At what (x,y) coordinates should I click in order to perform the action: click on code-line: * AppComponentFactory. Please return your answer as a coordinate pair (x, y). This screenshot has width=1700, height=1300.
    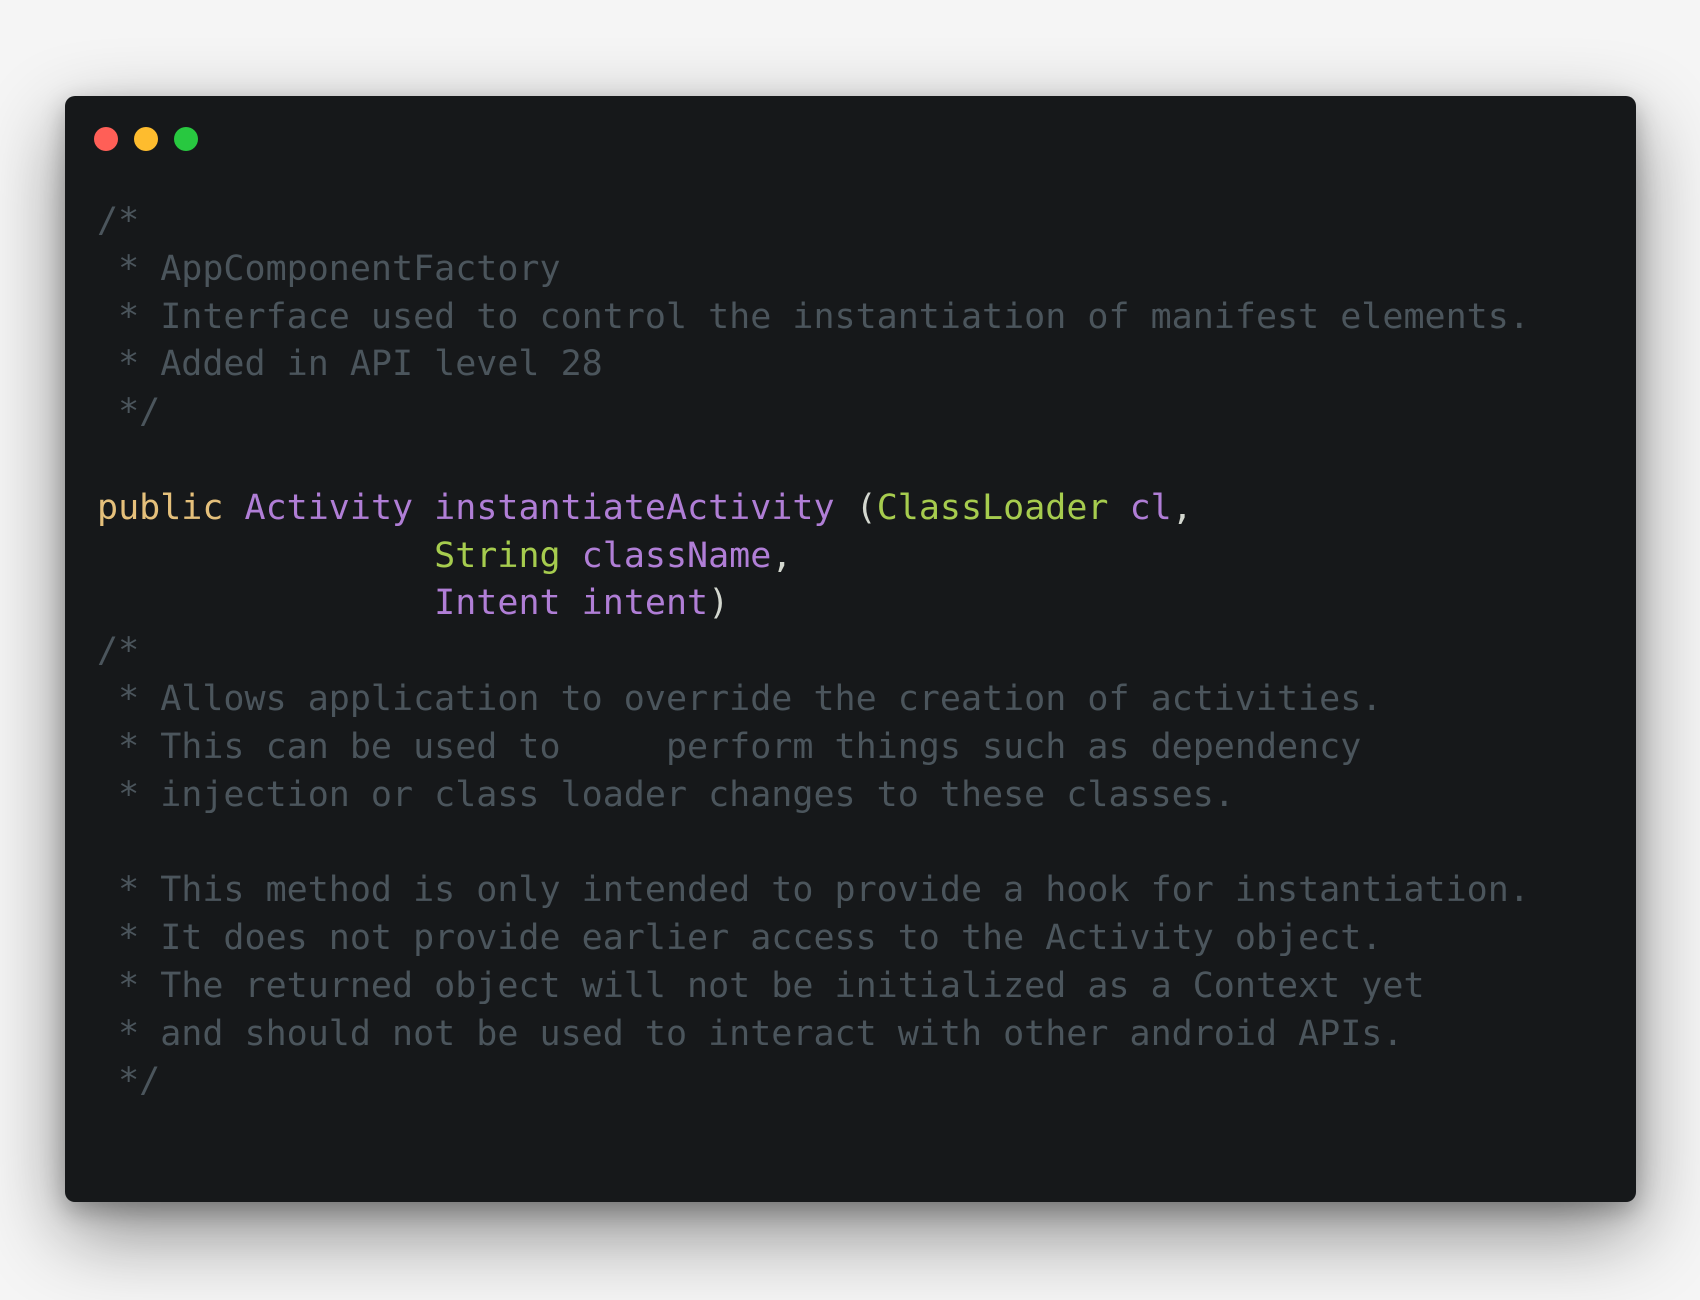
    Looking at the image, I should click on (813, 270).